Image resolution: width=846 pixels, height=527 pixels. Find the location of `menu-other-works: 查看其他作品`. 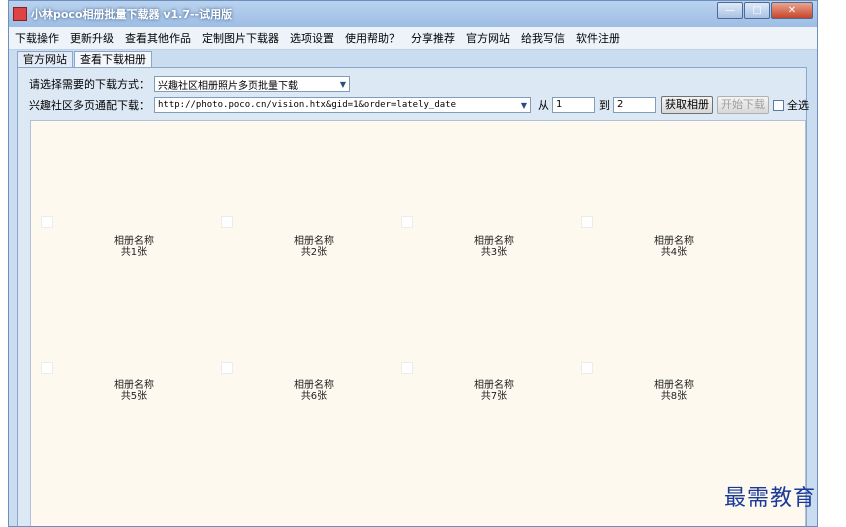

menu-other-works: 查看其他作品 is located at coordinates (158, 38).